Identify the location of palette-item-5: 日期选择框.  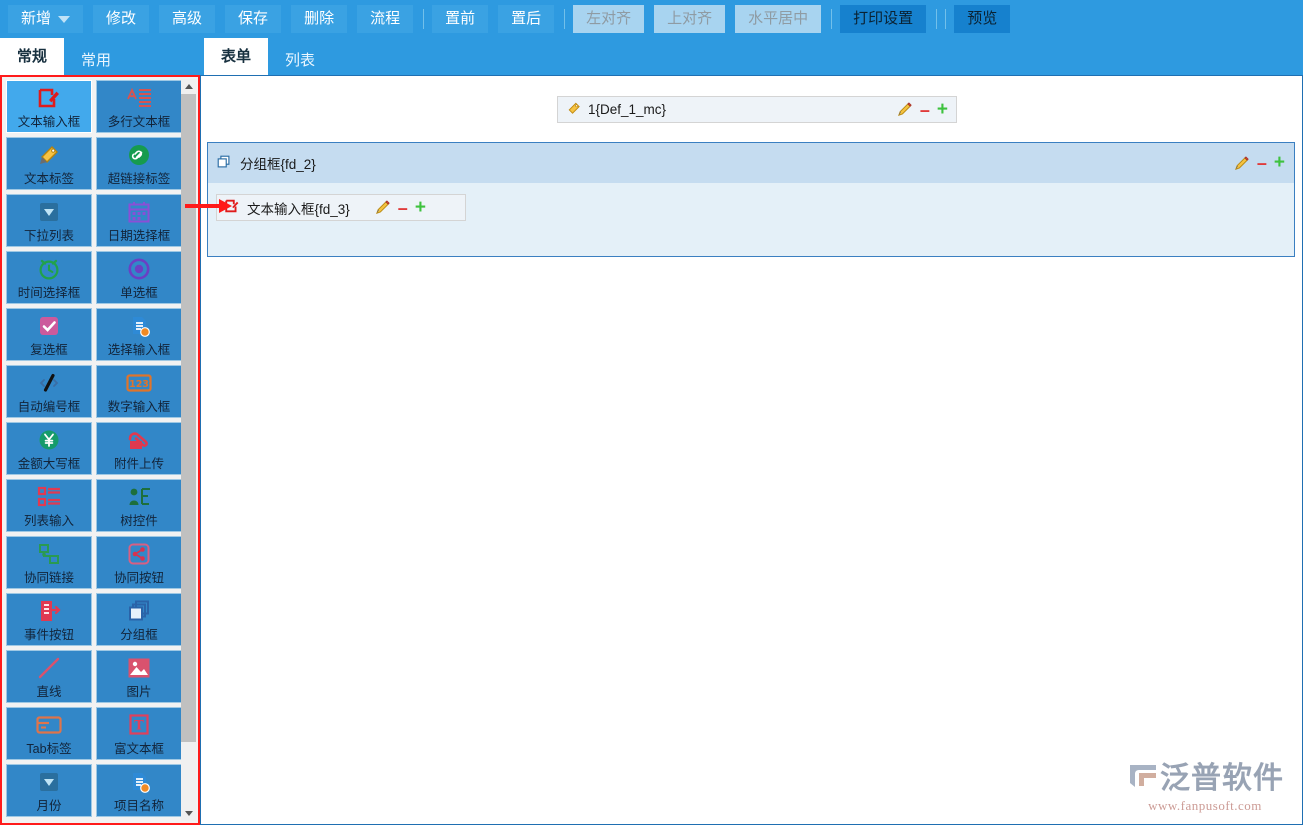
(139, 220).